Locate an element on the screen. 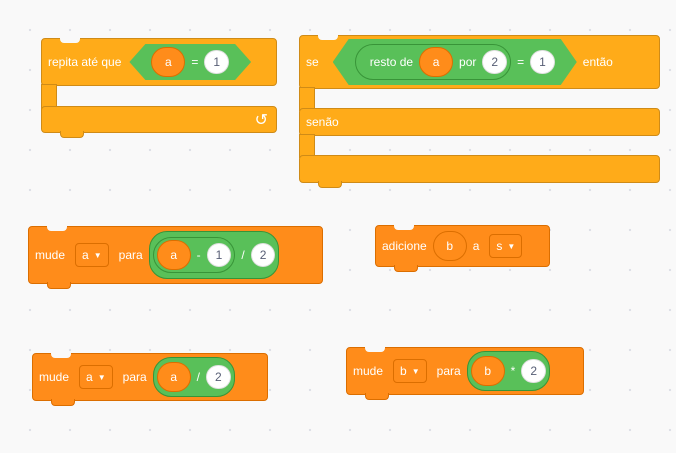  mod-operator-block: resto de a por 2 is located at coordinates (433, 62).